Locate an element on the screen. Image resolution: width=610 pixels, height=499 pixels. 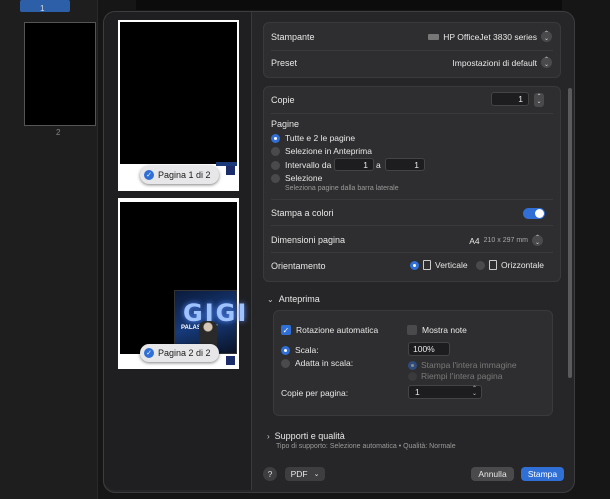
orientation-label: Orientamento is located at coordinates (298, 266).